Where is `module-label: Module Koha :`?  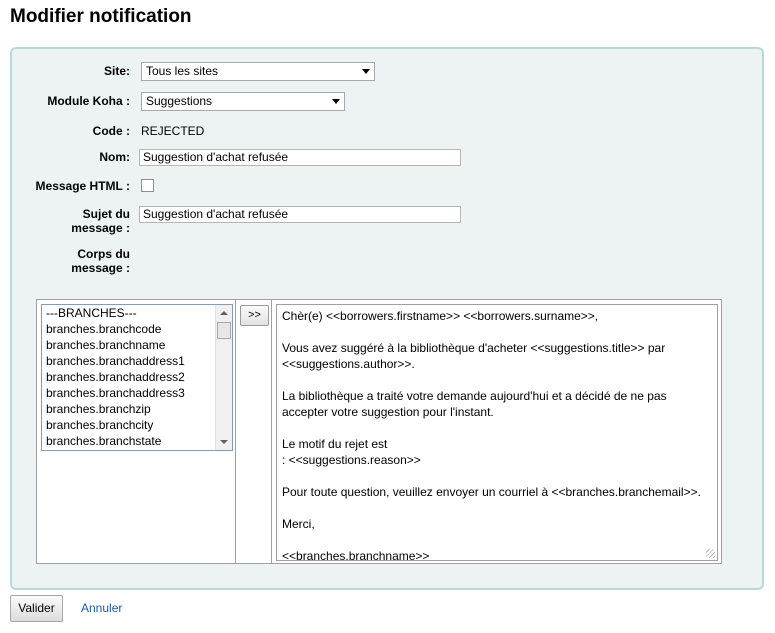 module-label: Module Koha : is located at coordinates (88, 101).